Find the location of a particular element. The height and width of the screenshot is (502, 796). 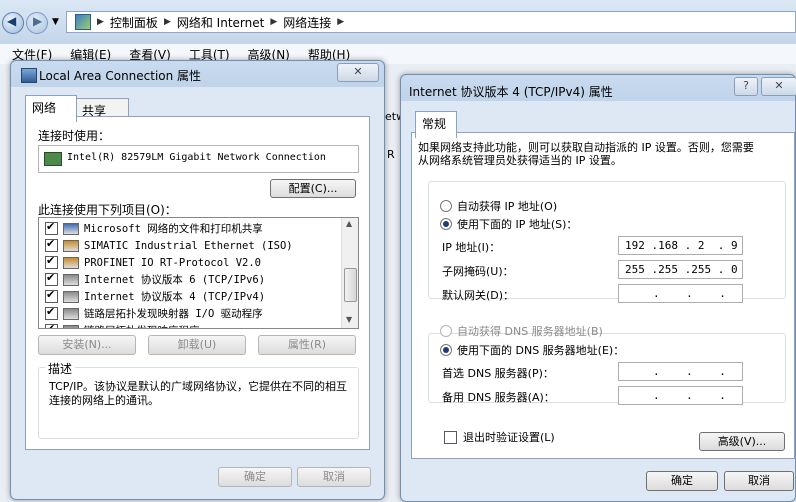

list-item-label: SIMATIC Industrial Ethernet (ISO) is located at coordinates (188, 245).